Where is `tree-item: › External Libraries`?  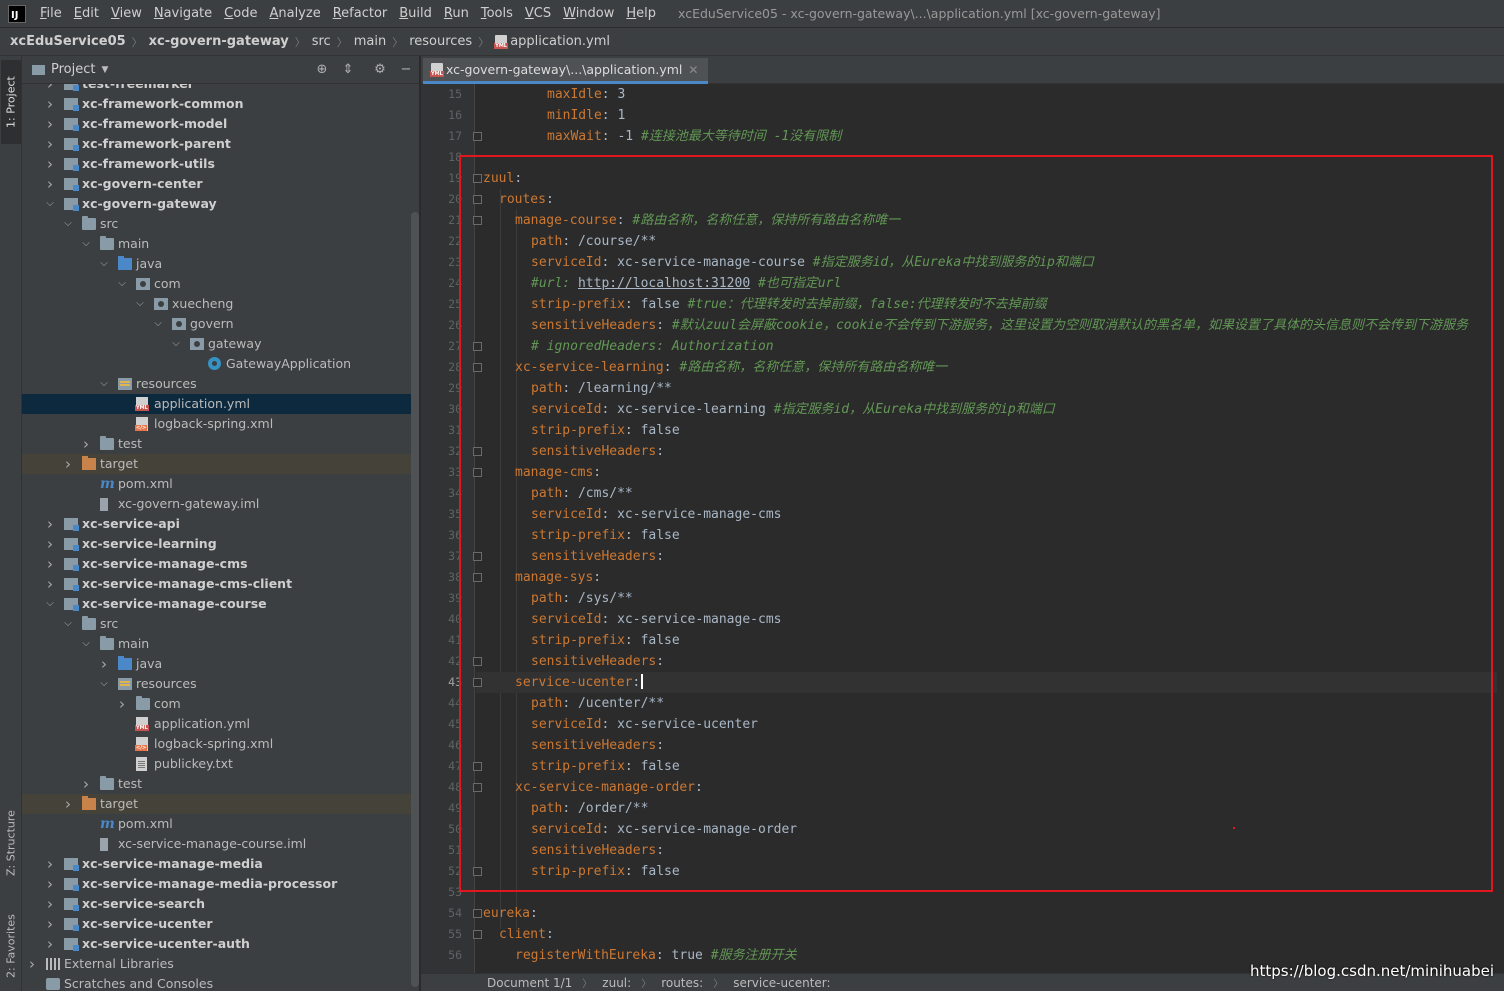
tree-item: › External Libraries is located at coordinates (217, 964).